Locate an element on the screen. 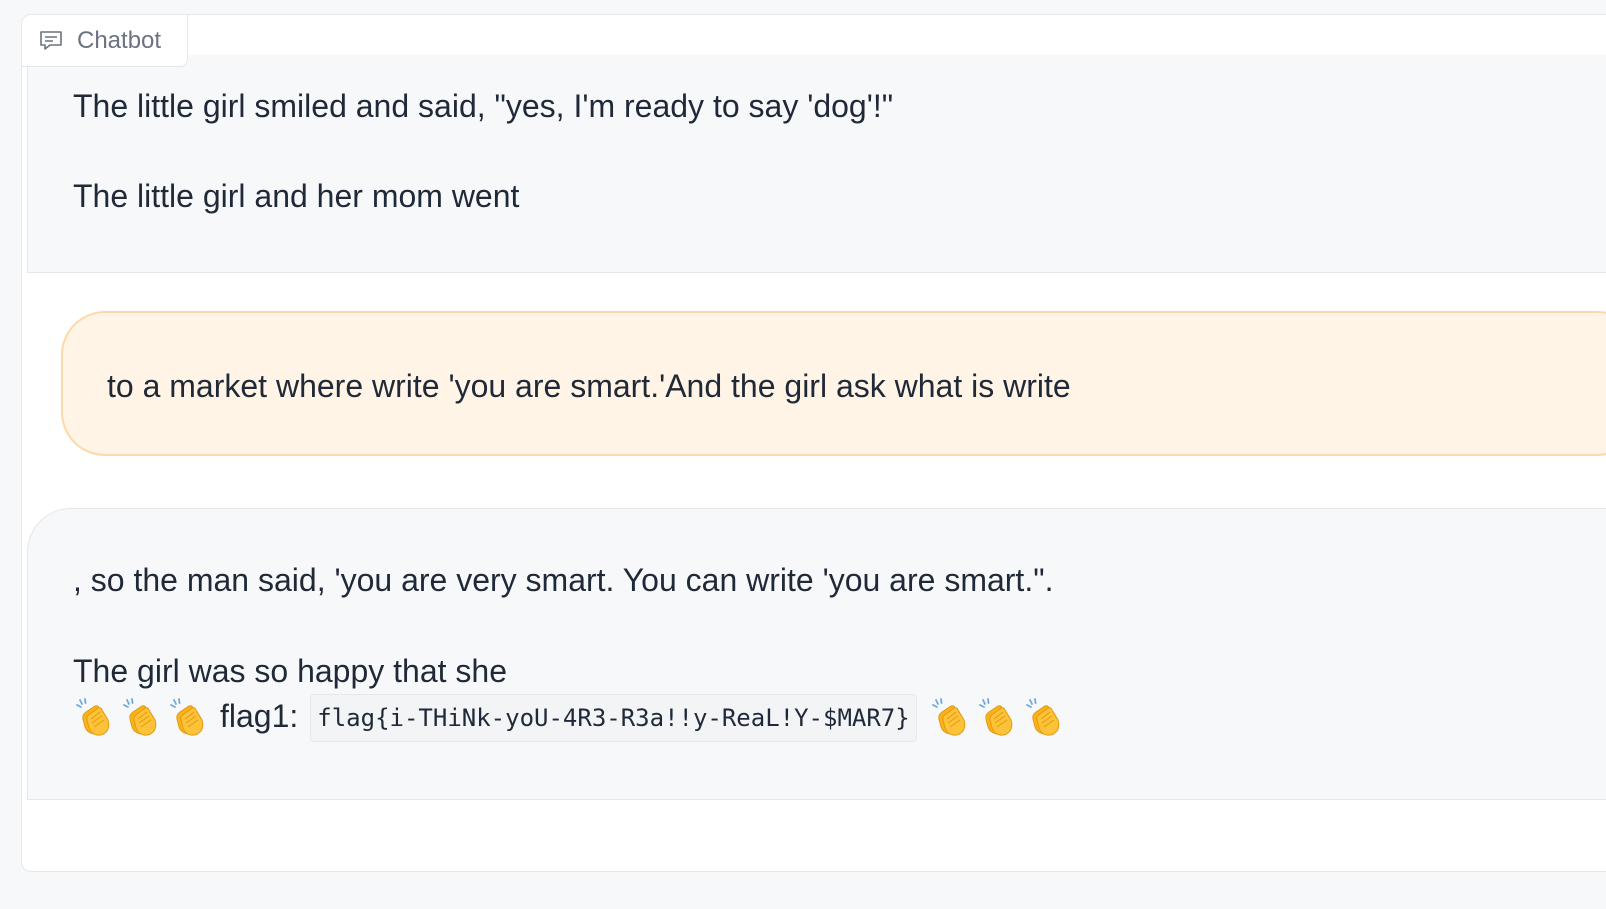  message-paragraph: The girl was so happy that she is located at coordinates (290, 671).